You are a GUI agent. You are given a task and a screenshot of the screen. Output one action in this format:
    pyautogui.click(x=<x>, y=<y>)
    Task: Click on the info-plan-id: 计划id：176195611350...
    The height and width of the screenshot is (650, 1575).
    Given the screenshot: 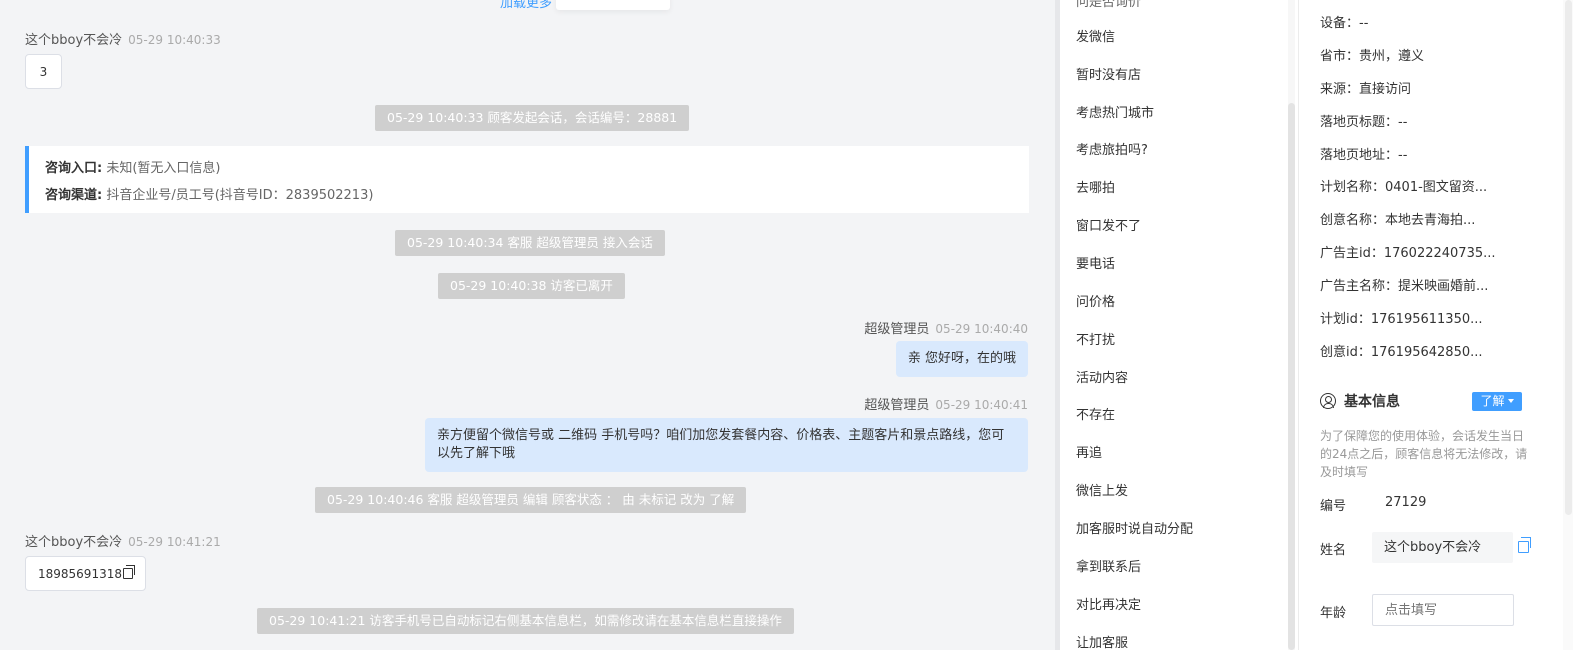 What is the action you would take?
    pyautogui.click(x=1401, y=319)
    